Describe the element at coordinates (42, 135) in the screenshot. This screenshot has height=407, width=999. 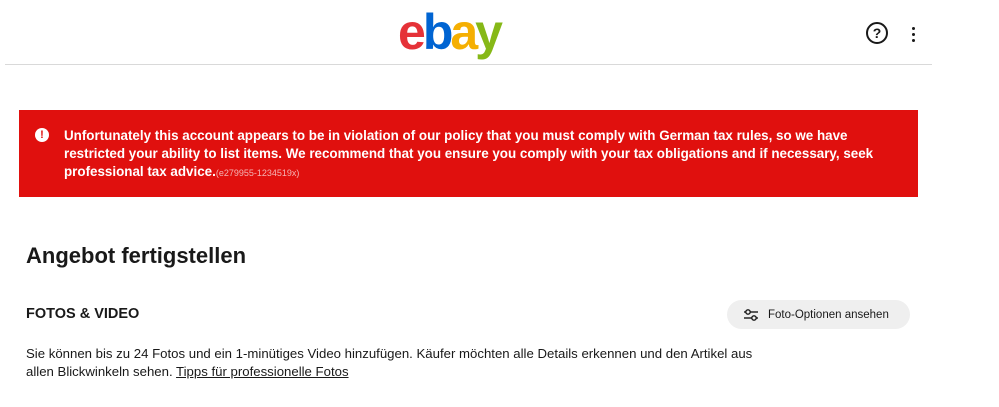
I see `alert-icon: !` at that location.